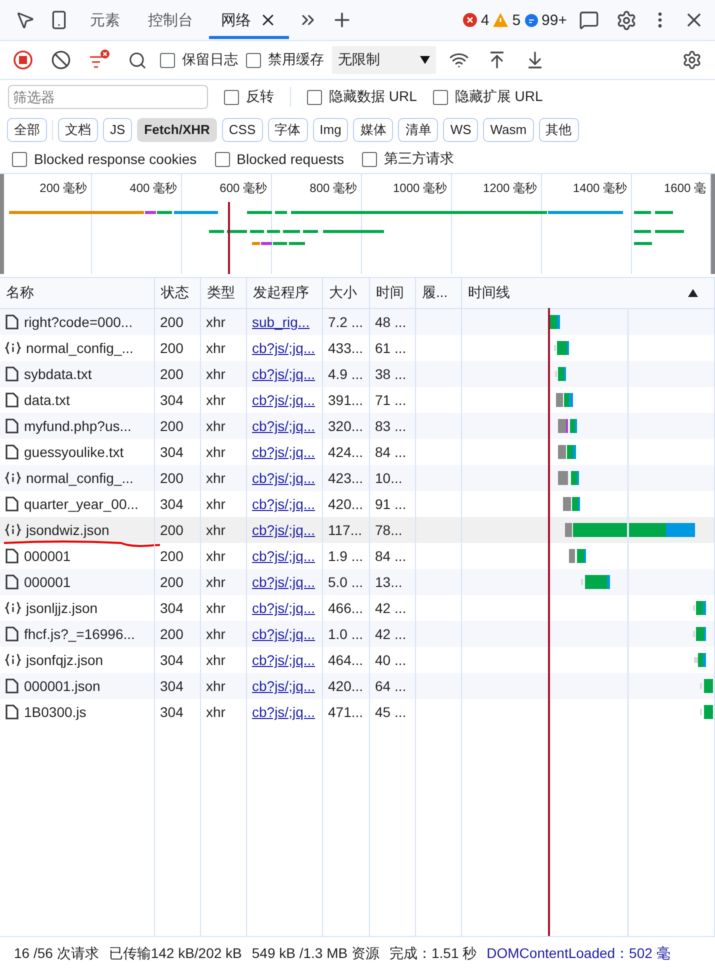  Describe the element at coordinates (545, 20) in the screenshot. I see `message-count: 99+` at that location.